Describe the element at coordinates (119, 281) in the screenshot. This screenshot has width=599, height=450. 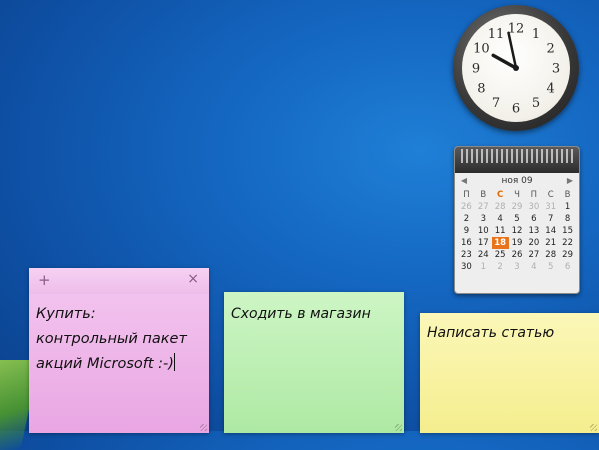
I see `note-toolbar: + ×` at that location.